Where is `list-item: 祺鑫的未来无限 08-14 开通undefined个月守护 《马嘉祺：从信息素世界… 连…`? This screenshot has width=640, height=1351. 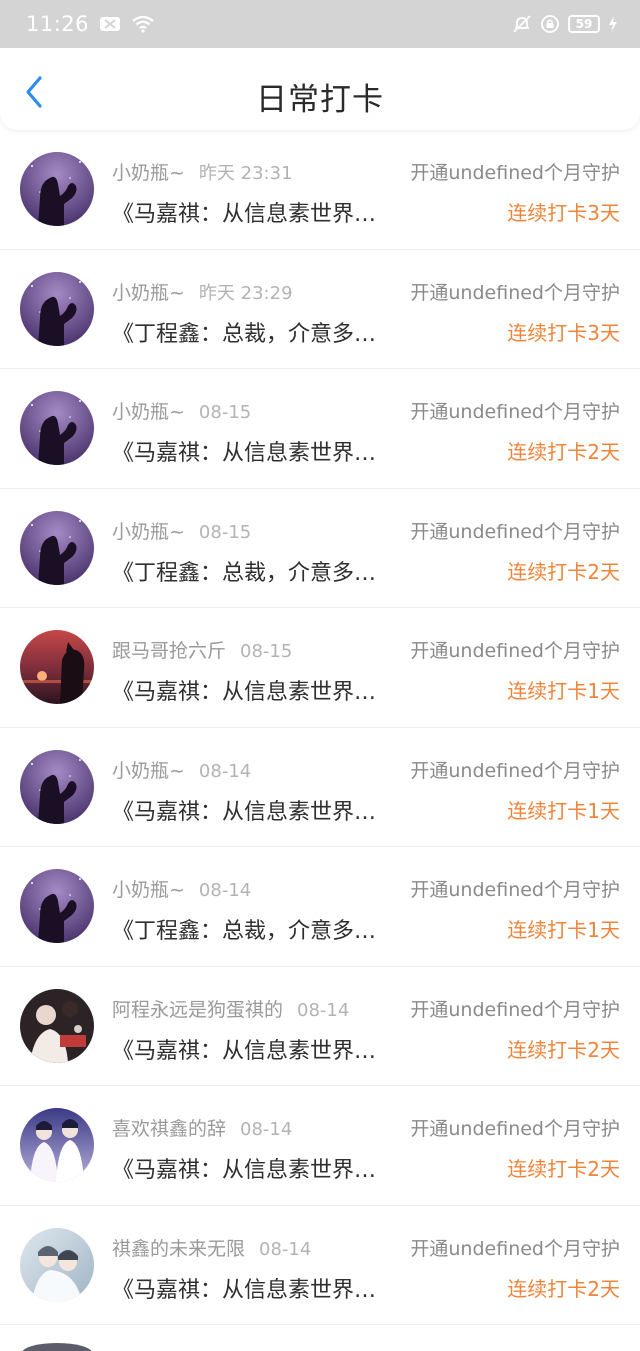
list-item: 祺鑫的未来无限 08-14 开通undefined个月守护 《马嘉祺：从信息素世界… 连… is located at coordinates (320, 1265).